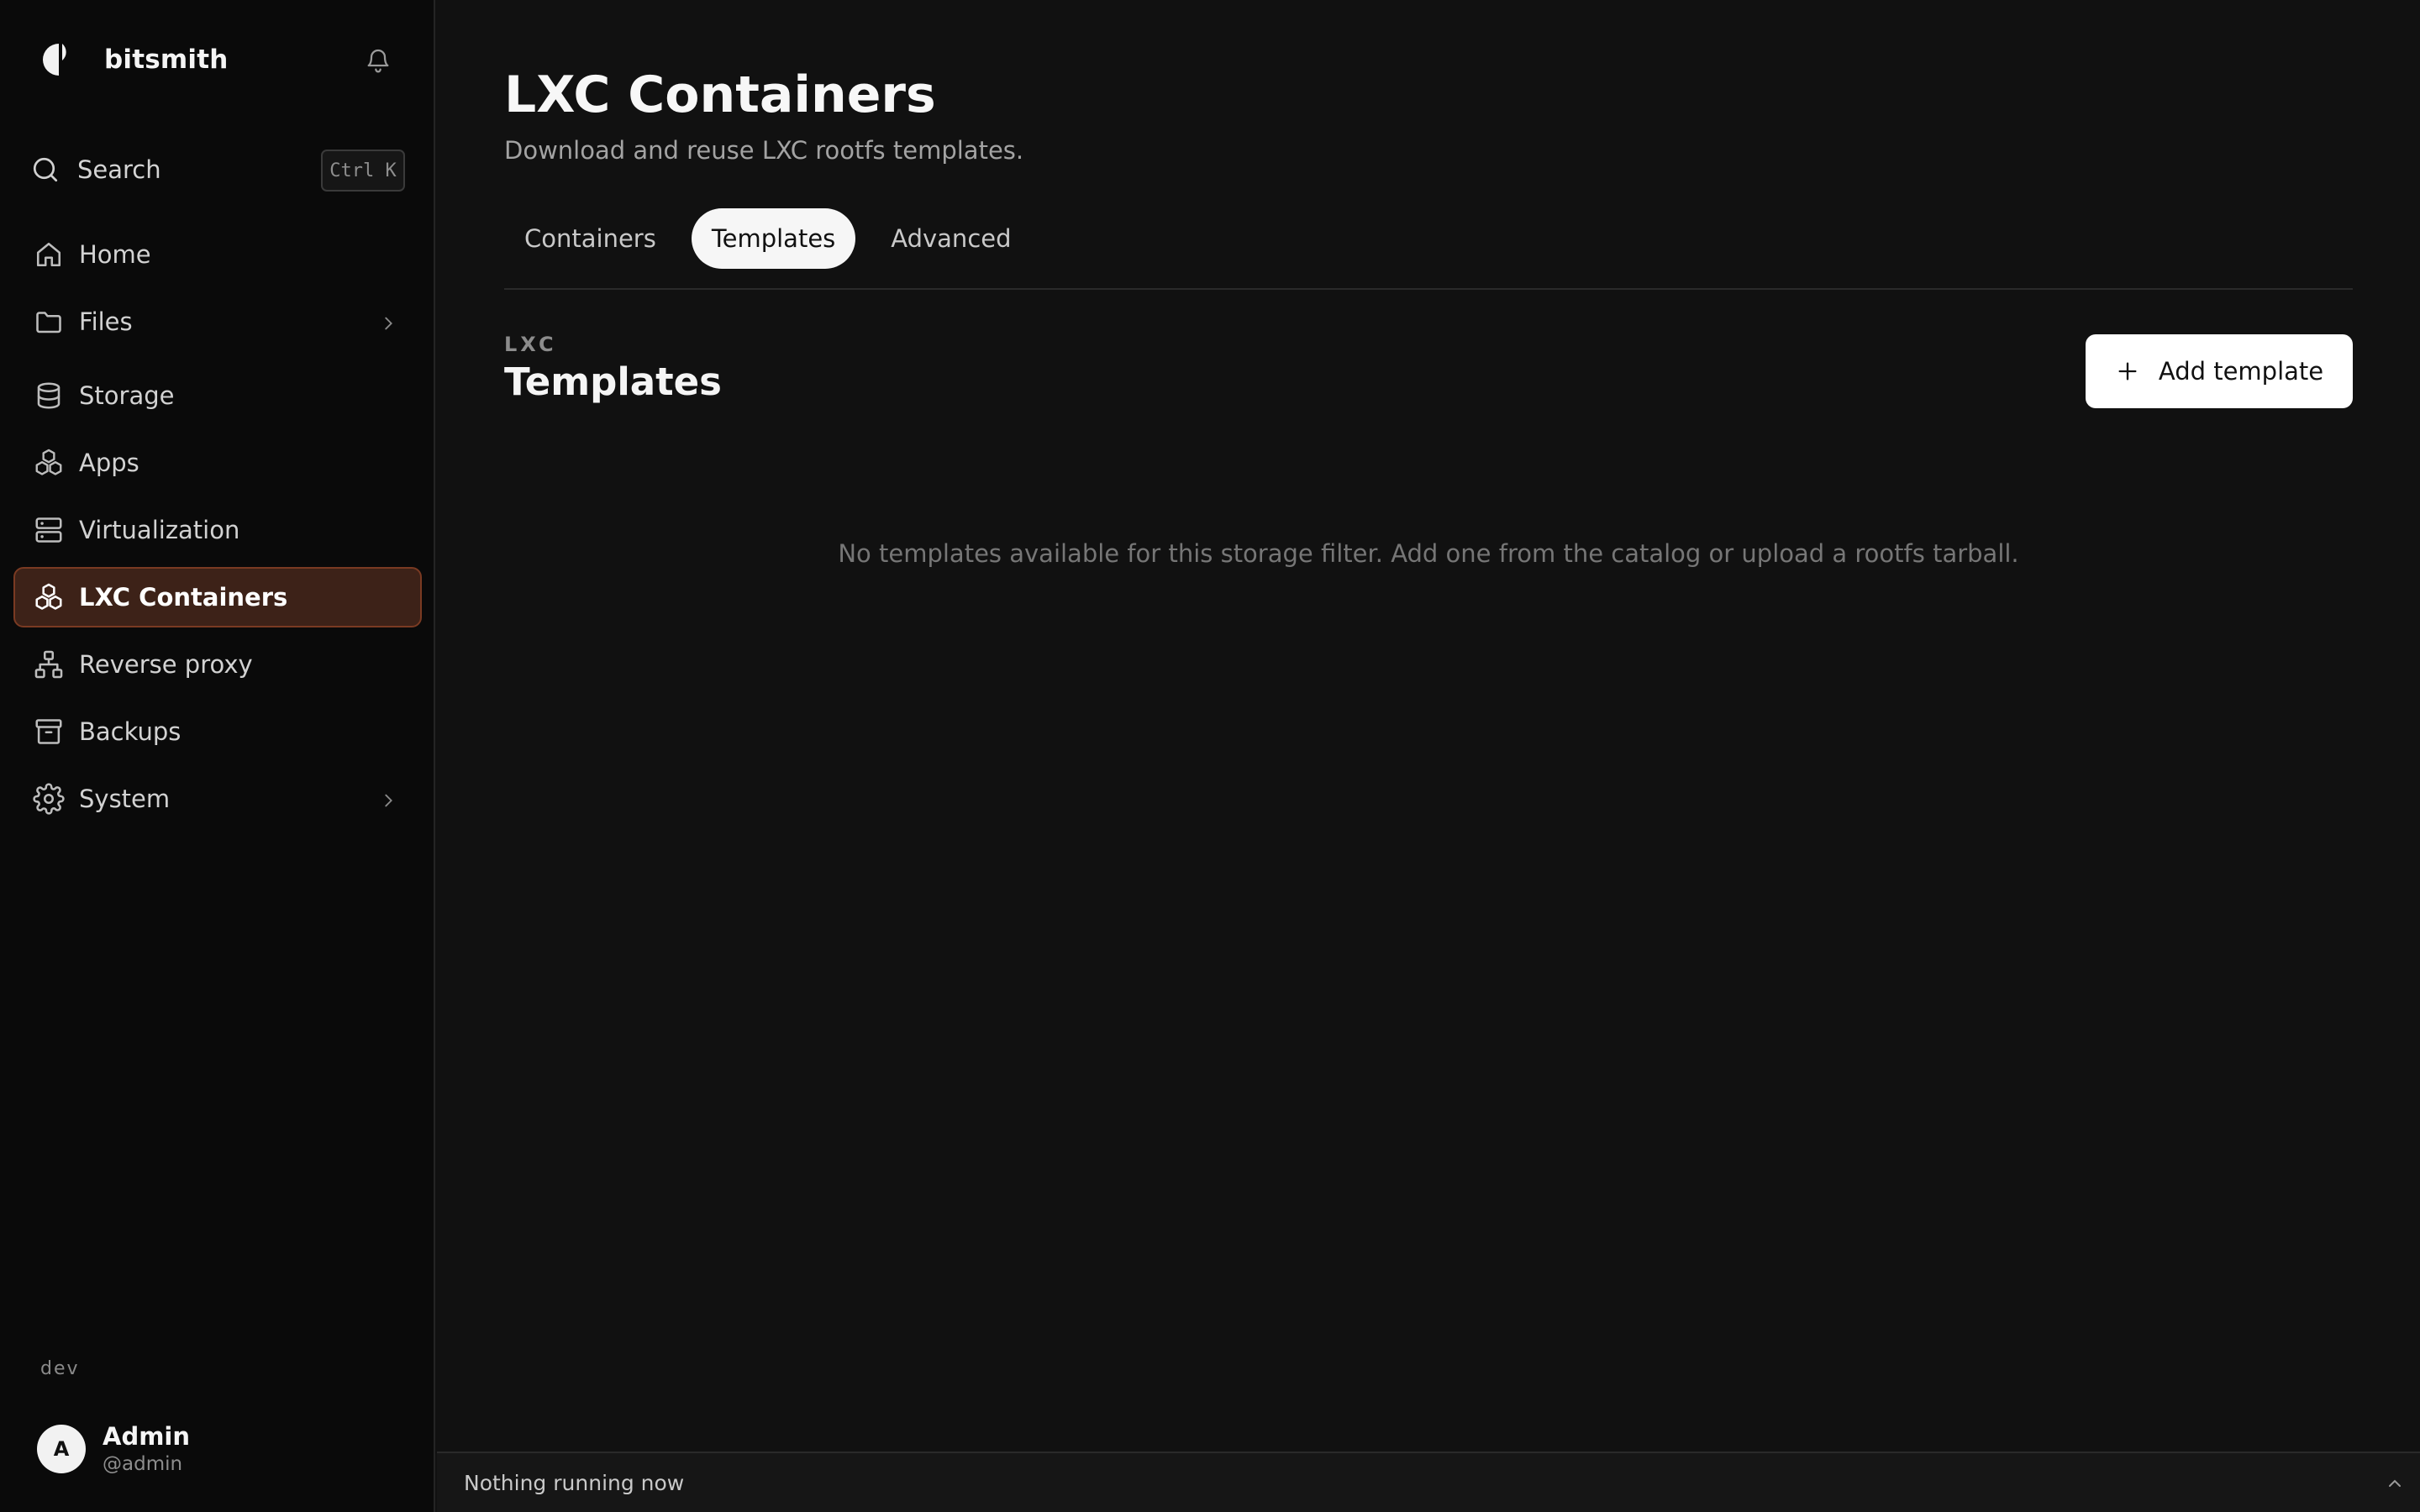 The width and height of the screenshot is (2420, 1512). Describe the element at coordinates (127, 395) in the screenshot. I see `sidebar-item-label: Storage` at that location.